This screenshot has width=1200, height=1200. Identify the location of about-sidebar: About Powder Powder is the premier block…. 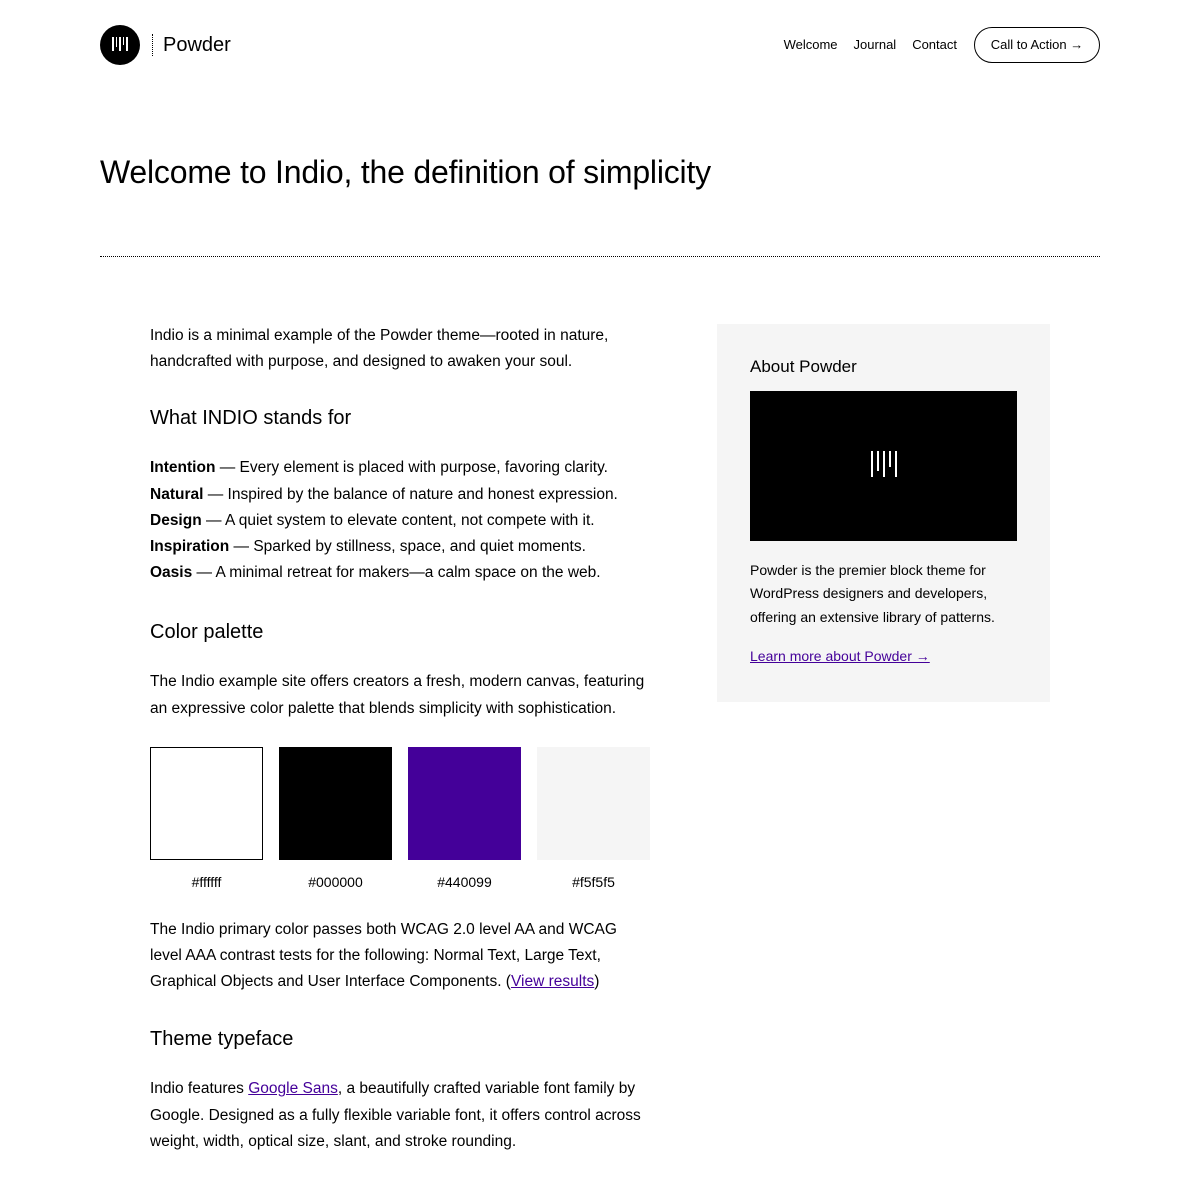
(883, 513).